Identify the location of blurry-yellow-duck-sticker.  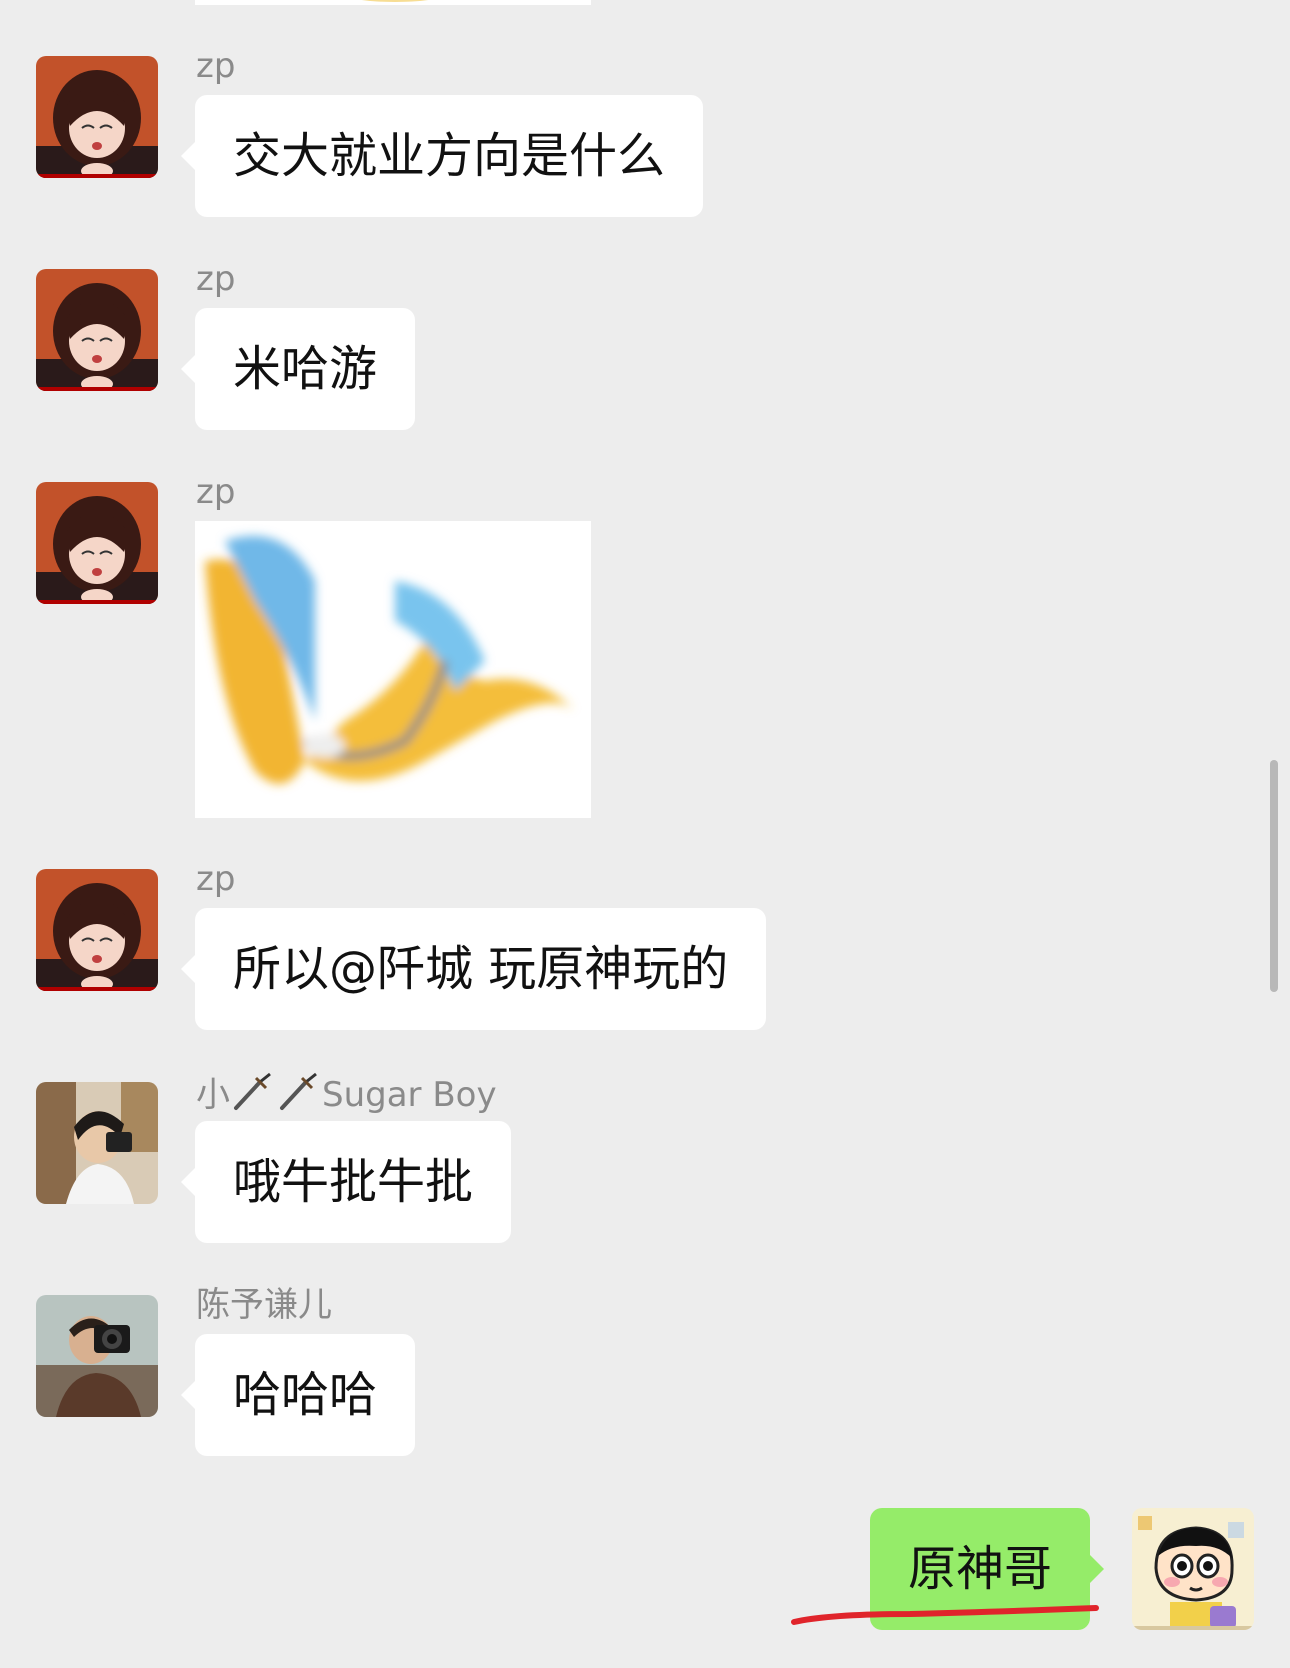
(393, 669).